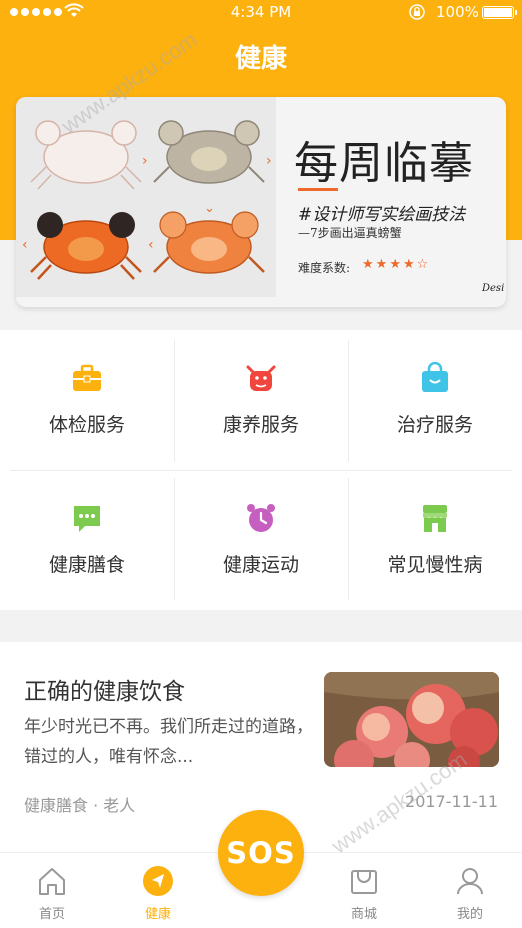  What do you see at coordinates (261, 13) in the screenshot?
I see `status-bar: 4:34 PM 100%` at bounding box center [261, 13].